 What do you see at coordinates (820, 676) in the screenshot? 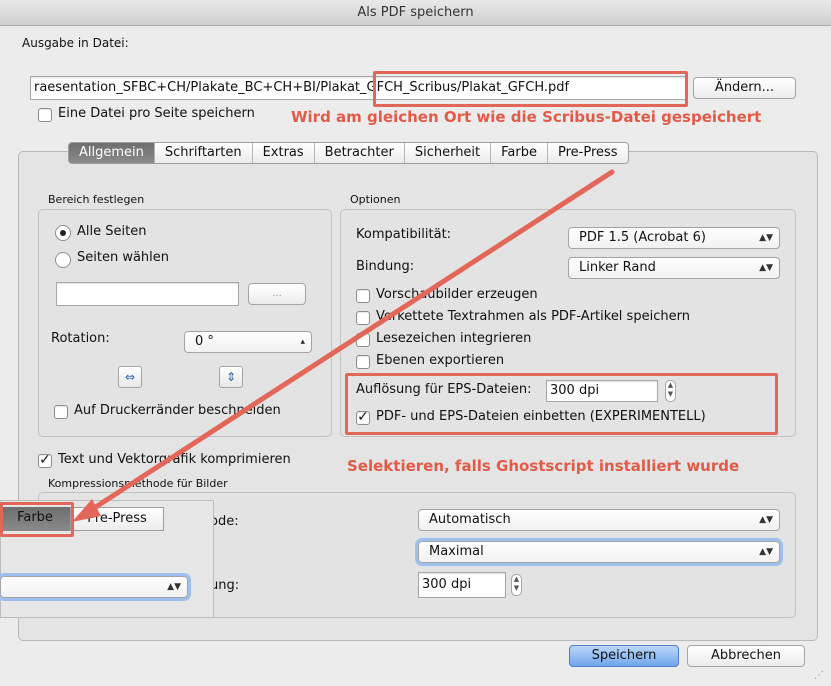
I see `resize-grip-icon: ⋰` at bounding box center [820, 676].